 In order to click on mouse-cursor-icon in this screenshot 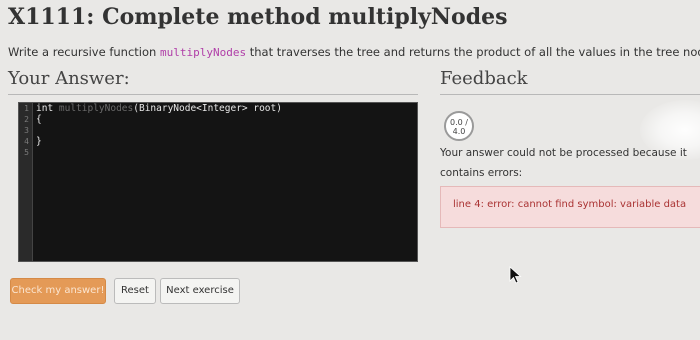, I will do `click(515, 275)`.